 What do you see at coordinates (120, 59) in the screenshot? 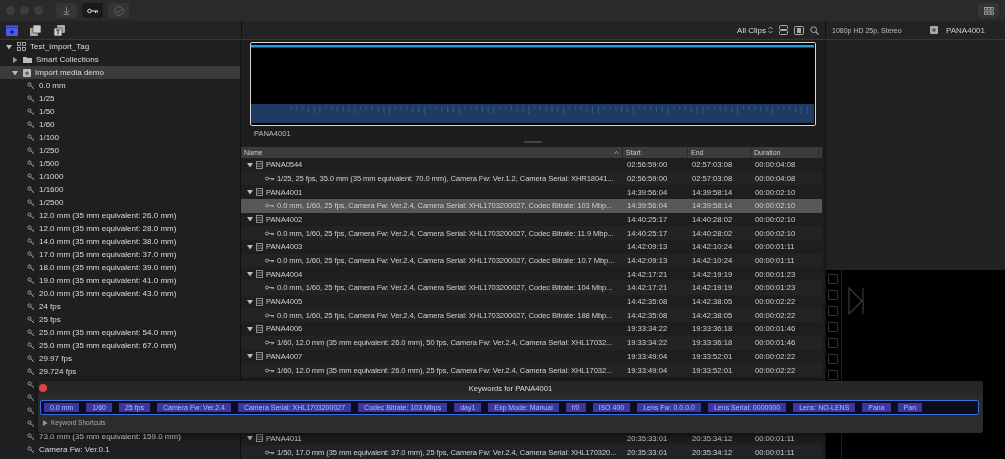
I see `sidebar-item: Smart Collections` at bounding box center [120, 59].